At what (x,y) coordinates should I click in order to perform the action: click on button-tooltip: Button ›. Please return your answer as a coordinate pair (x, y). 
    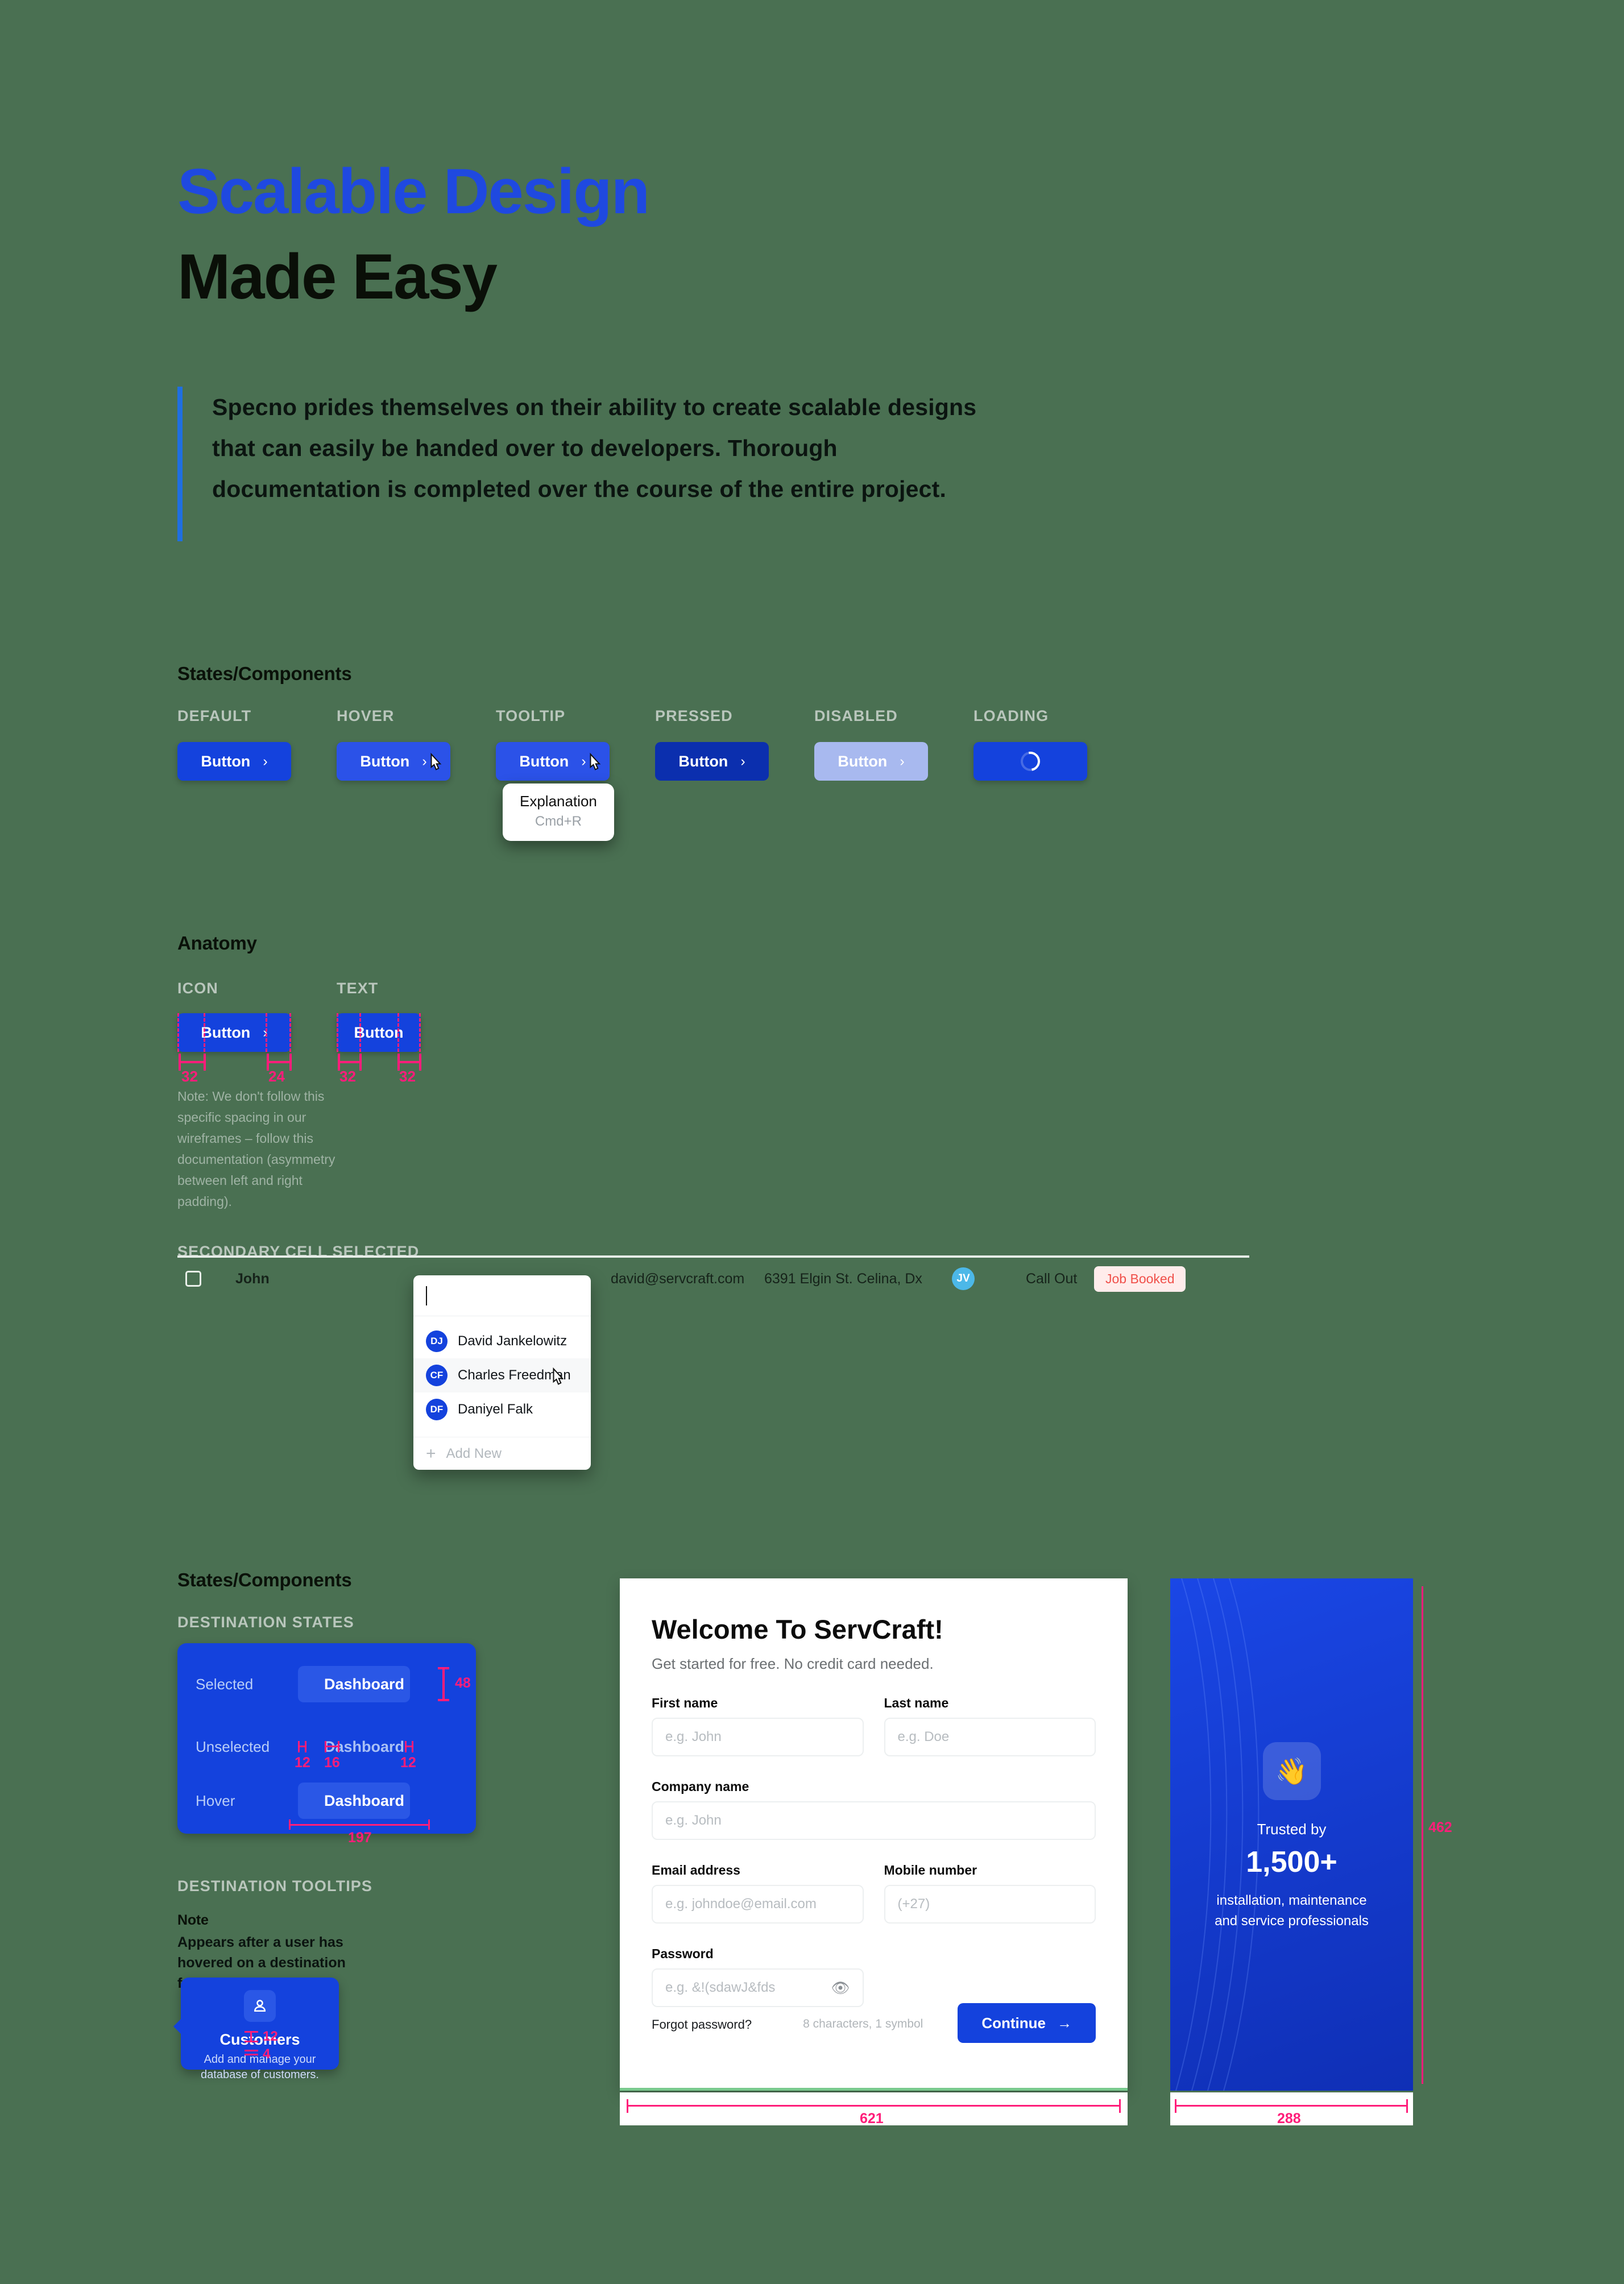
    Looking at the image, I should click on (553, 761).